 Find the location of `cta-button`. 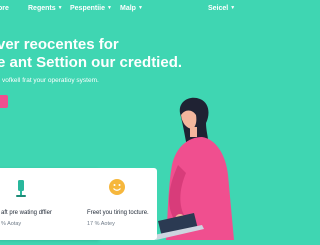

cta-button is located at coordinates (4, 101).